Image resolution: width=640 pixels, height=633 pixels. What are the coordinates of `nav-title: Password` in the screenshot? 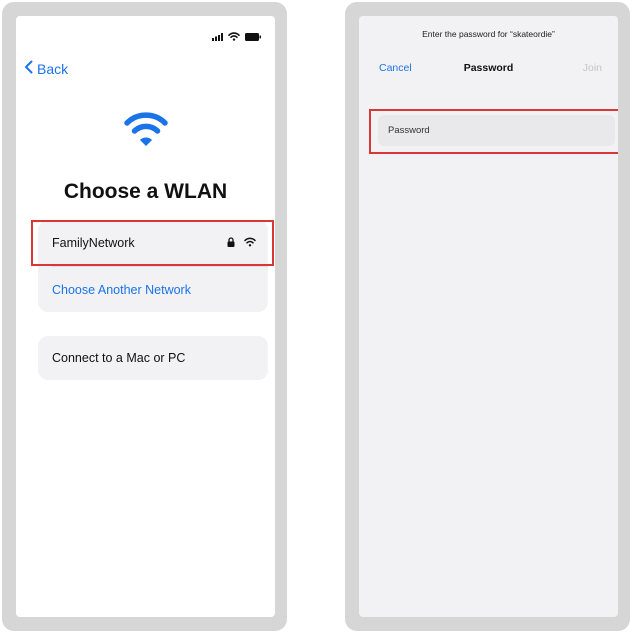 It's located at (488, 68).